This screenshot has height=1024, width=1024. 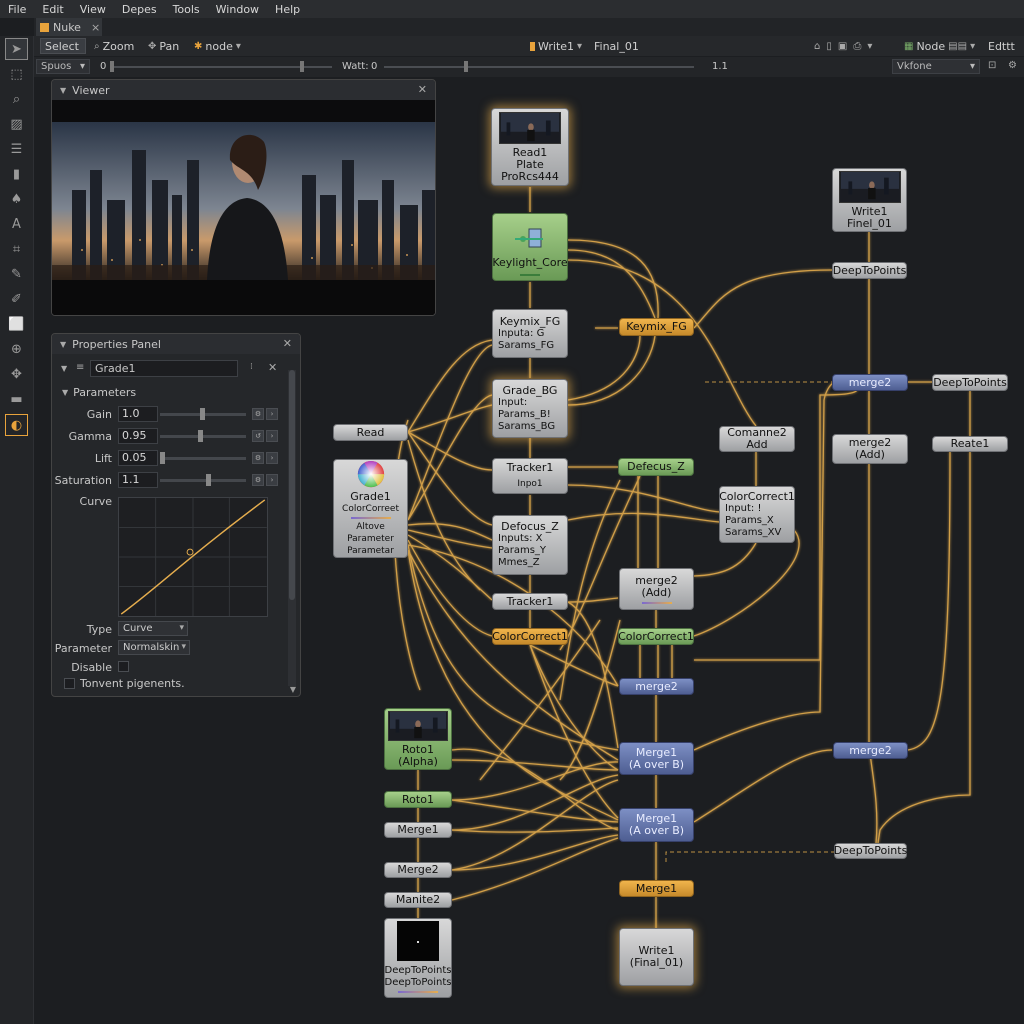 I want to click on node-merge1-orange: Merge1, so click(x=656, y=888).